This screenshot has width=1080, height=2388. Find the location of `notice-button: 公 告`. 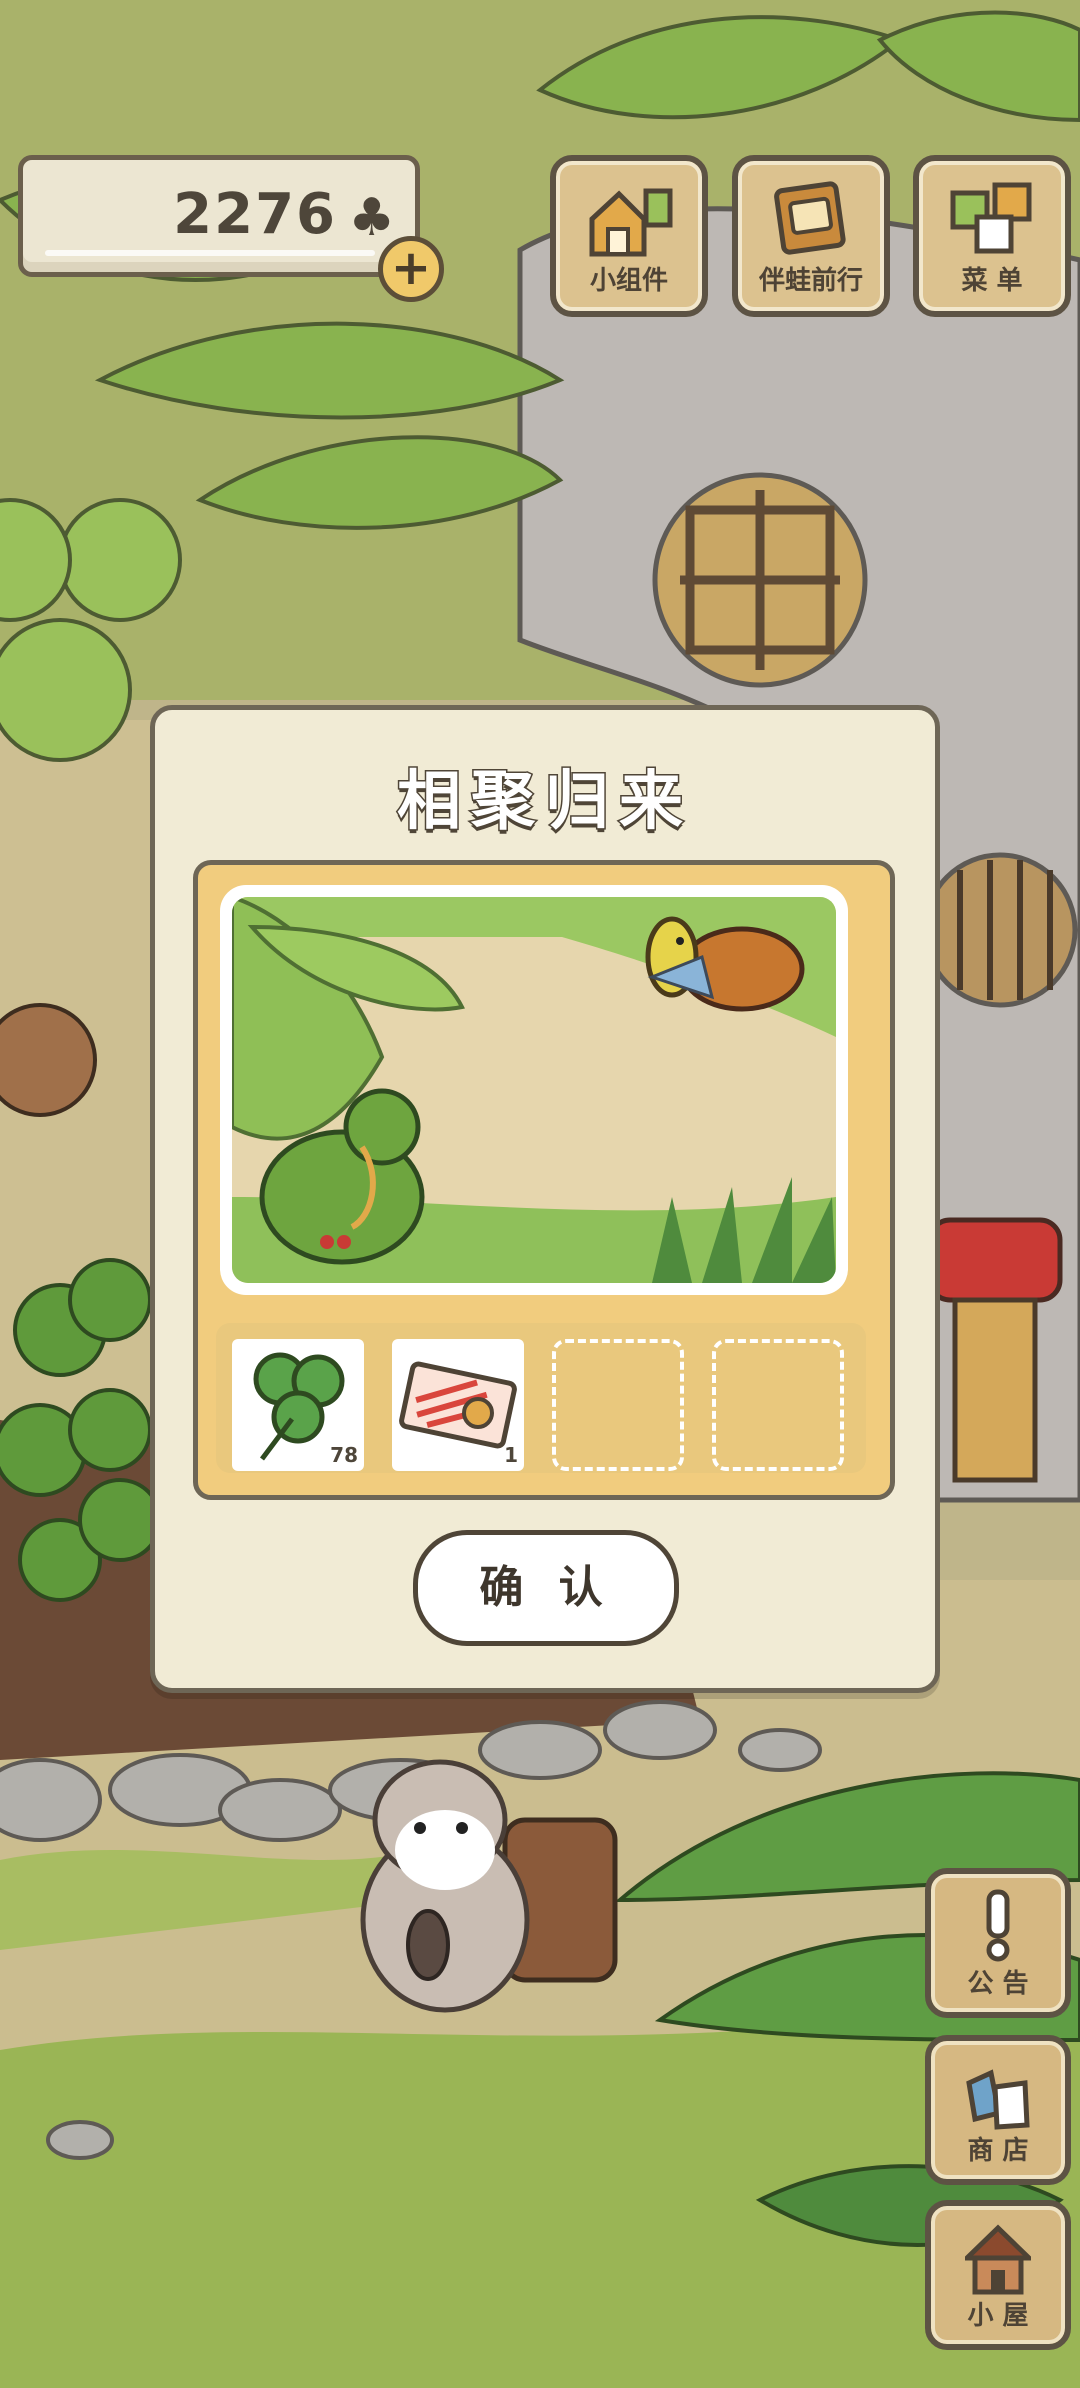

notice-button: 公 告 is located at coordinates (998, 1943).